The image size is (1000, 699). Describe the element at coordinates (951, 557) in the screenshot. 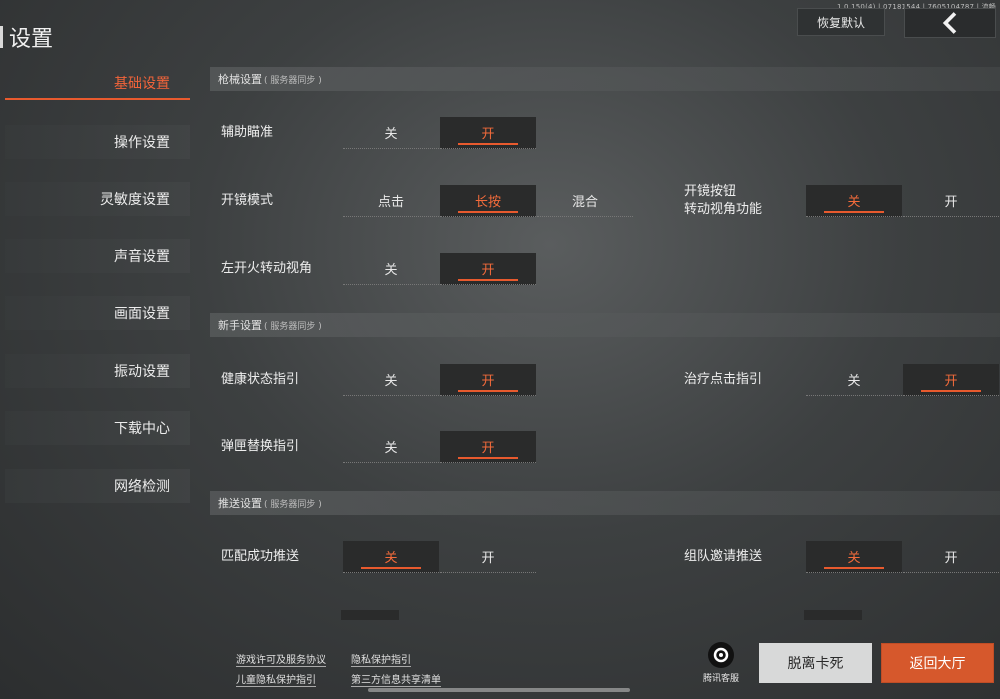

I see `team-invite-push-on: 开` at that location.